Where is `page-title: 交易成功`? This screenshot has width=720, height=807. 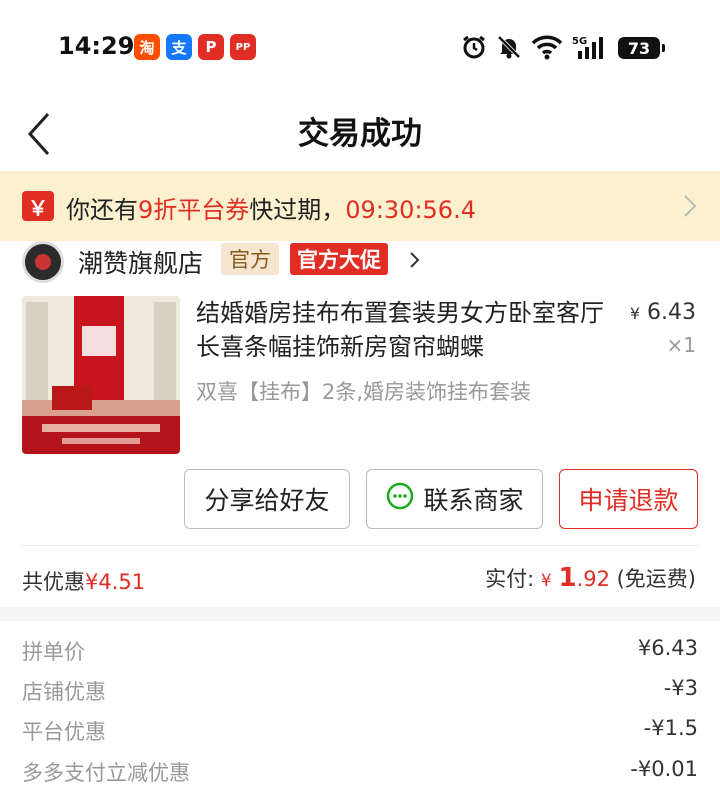 page-title: 交易成功 is located at coordinates (360, 134).